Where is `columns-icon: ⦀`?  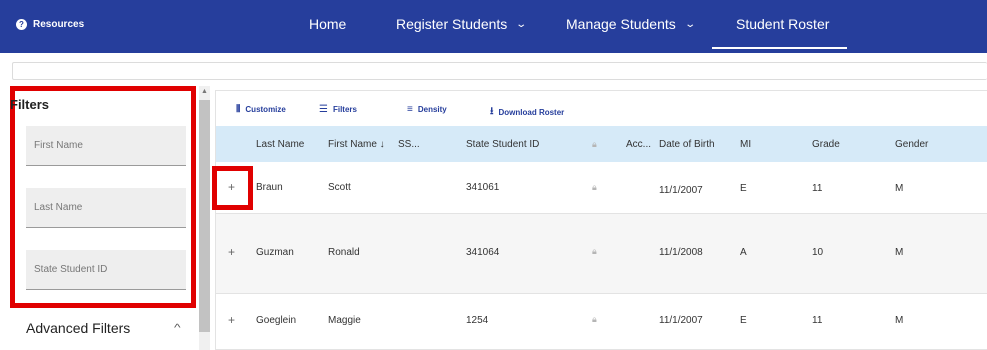 columns-icon: ⦀ is located at coordinates (238, 109).